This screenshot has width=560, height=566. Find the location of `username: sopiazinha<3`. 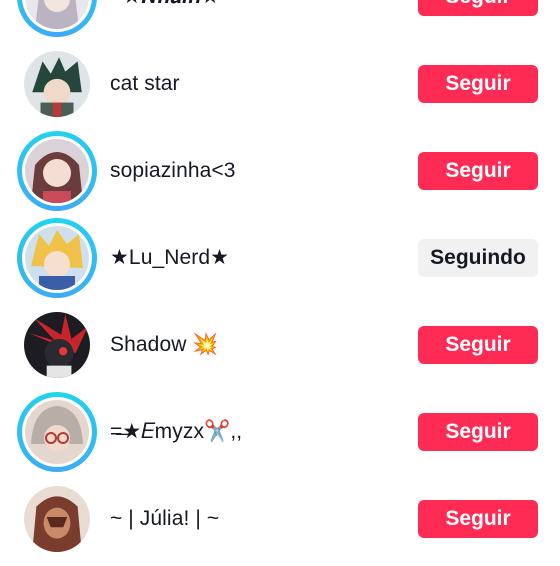

username: sopiazinha<3 is located at coordinates (173, 171).